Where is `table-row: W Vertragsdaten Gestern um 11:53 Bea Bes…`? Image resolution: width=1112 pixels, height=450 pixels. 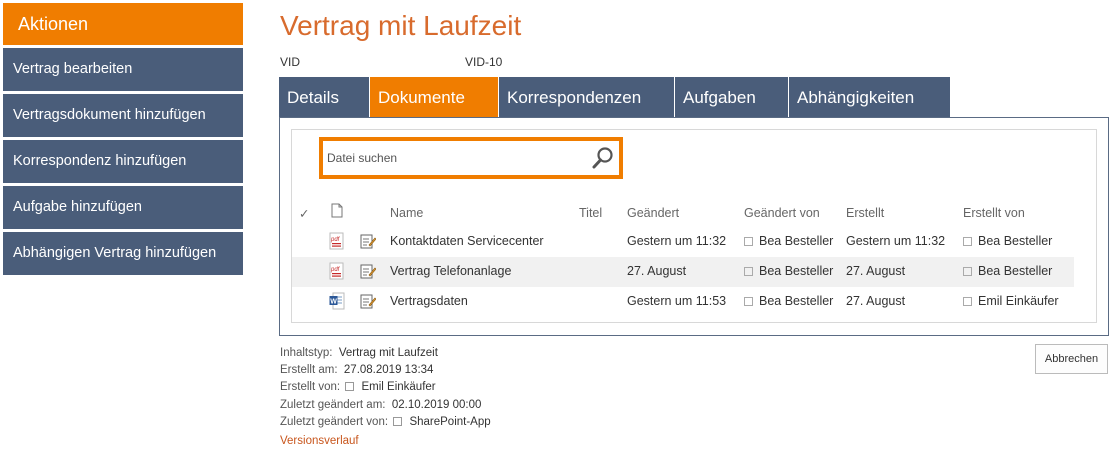 table-row: W Vertragsdaten Gestern um 11:53 Bea Bes… is located at coordinates (683, 302).